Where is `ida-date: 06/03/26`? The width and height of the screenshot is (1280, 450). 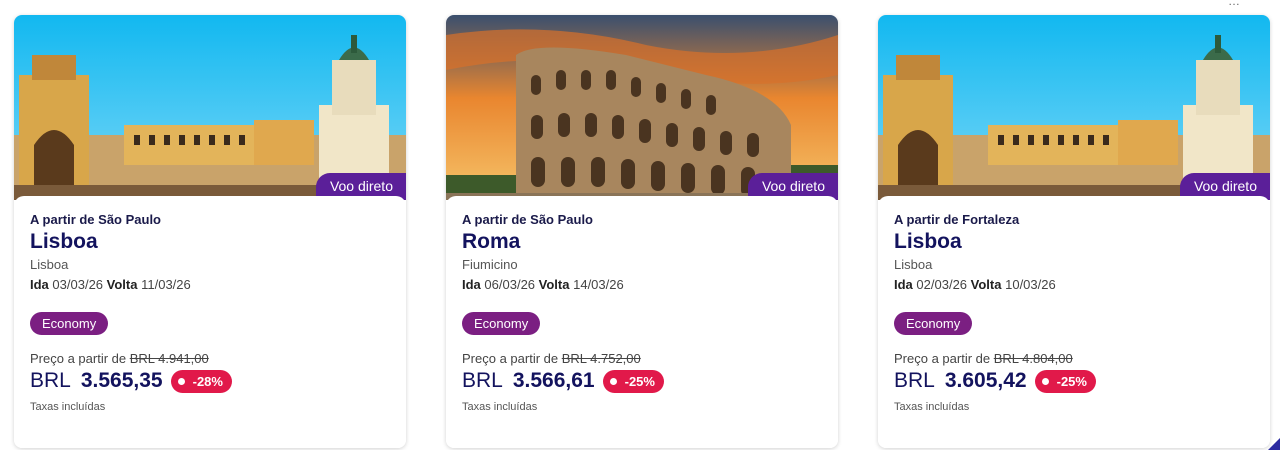 ida-date: 06/03/26 is located at coordinates (510, 284).